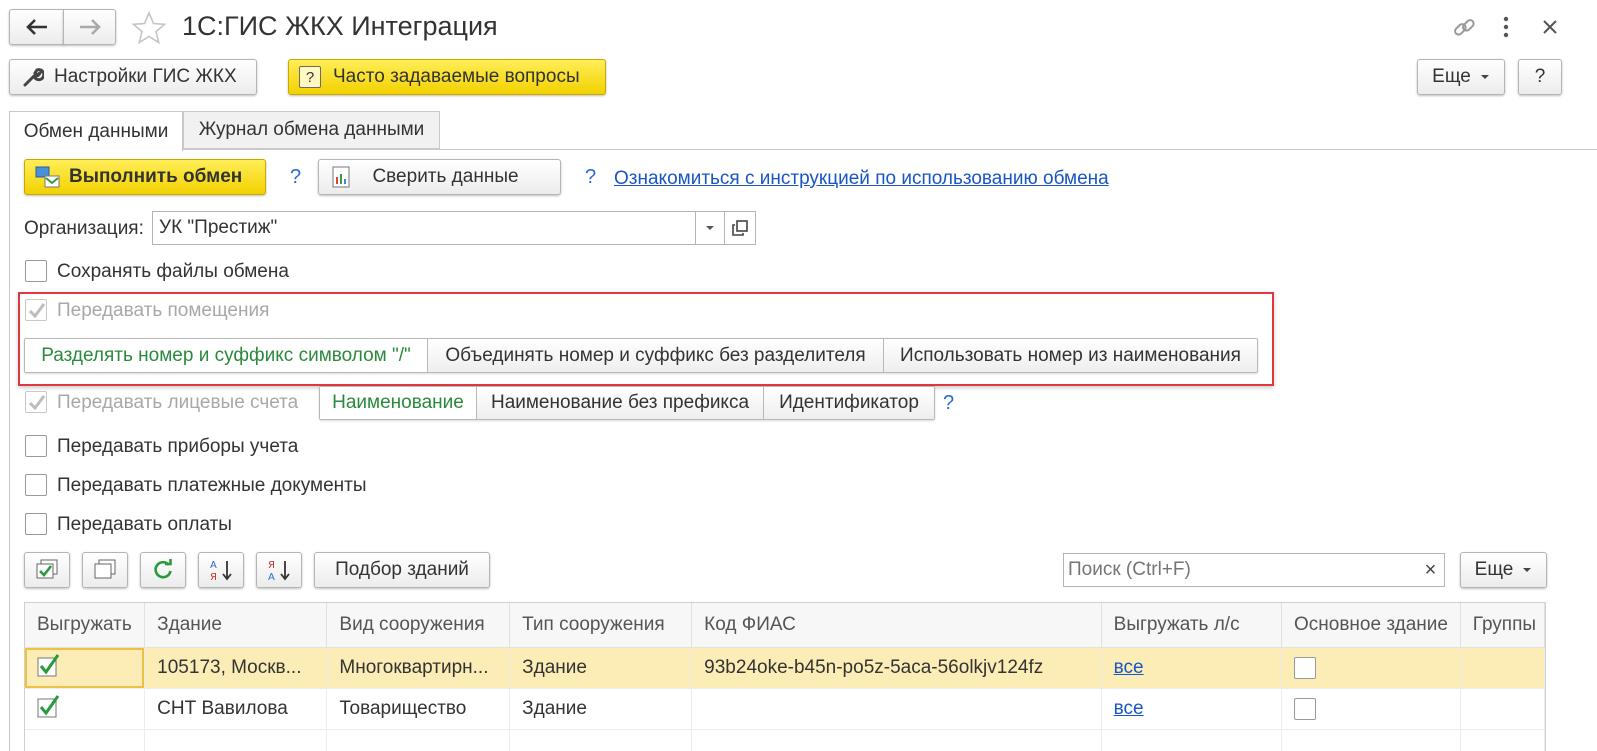  What do you see at coordinates (590, 177) in the screenshot?
I see `reconcile-help: ?` at bounding box center [590, 177].